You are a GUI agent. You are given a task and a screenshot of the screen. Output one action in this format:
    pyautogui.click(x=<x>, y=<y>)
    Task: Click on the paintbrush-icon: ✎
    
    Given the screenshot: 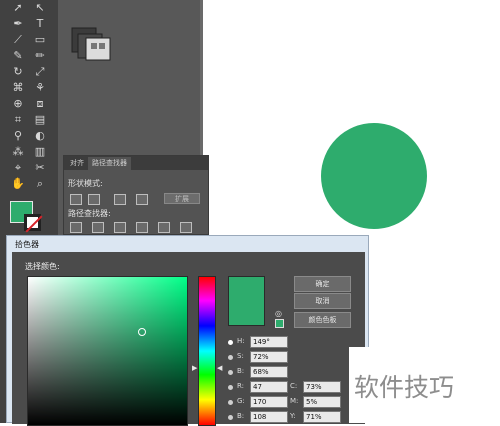 What is the action you would take?
    pyautogui.click(x=18, y=55)
    